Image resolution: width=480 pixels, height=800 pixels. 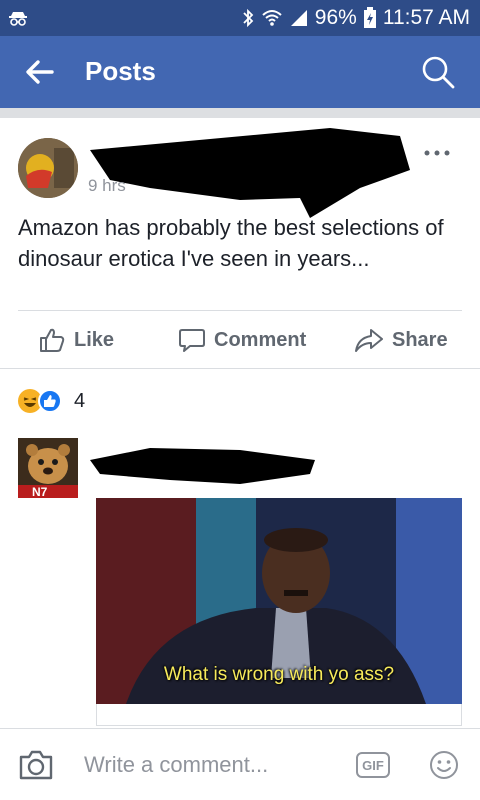 What do you see at coordinates (36, 765) in the screenshot?
I see `camera-icon` at bounding box center [36, 765].